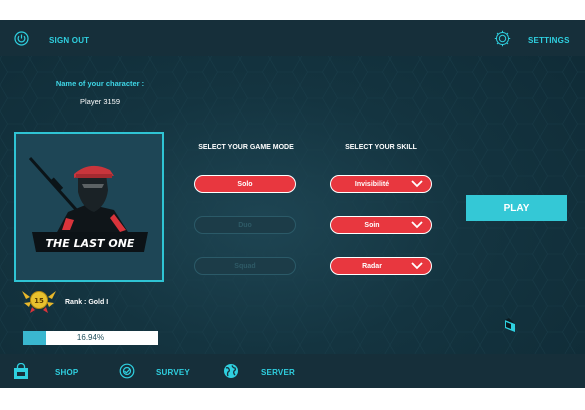 This screenshot has width=585, height=410. Describe the element at coordinates (278, 372) in the screenshot. I see `server-button: SERVER` at that location.